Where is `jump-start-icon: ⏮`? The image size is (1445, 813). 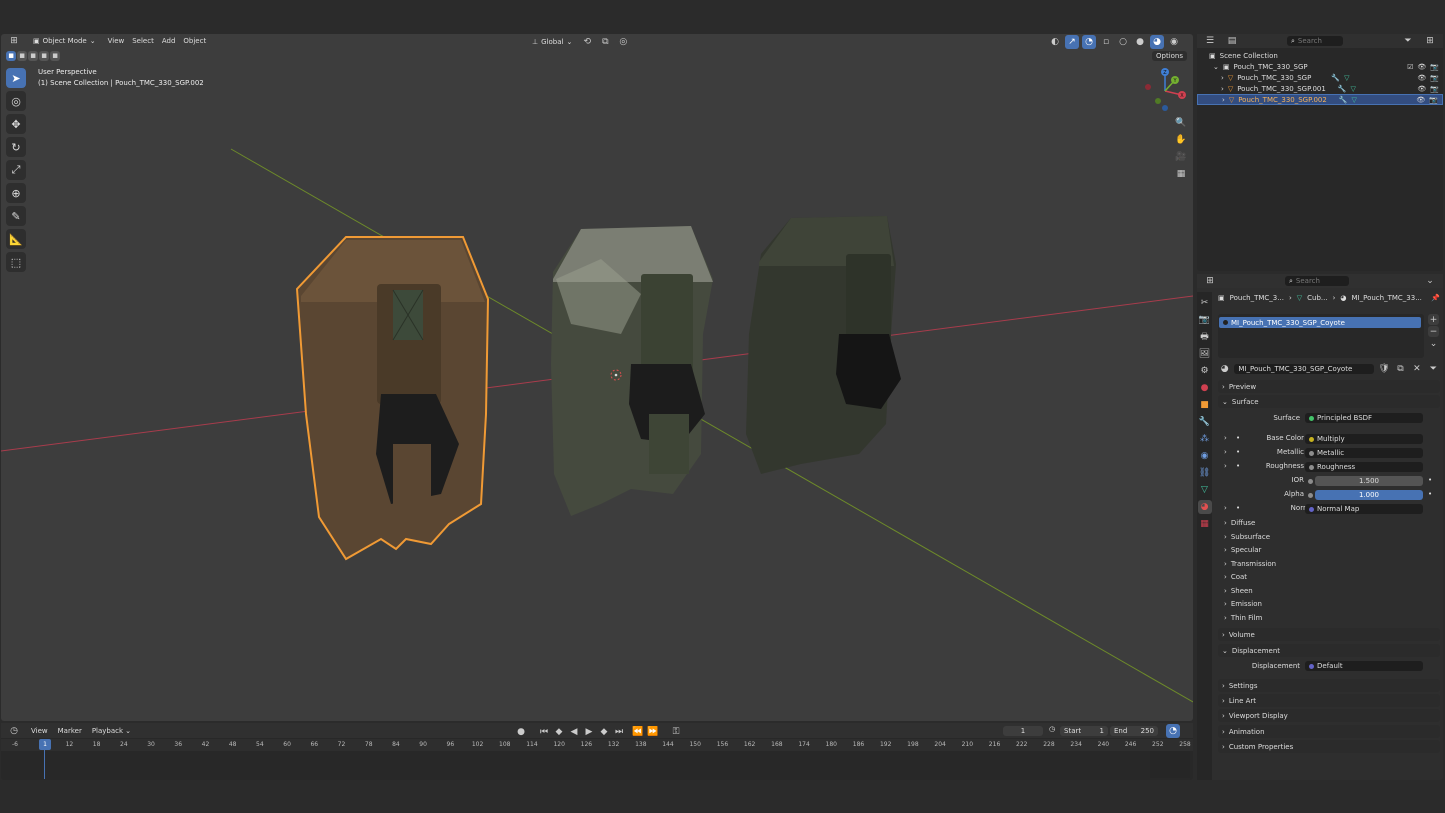
jump-start-icon: ⏮ is located at coordinates (544, 732).